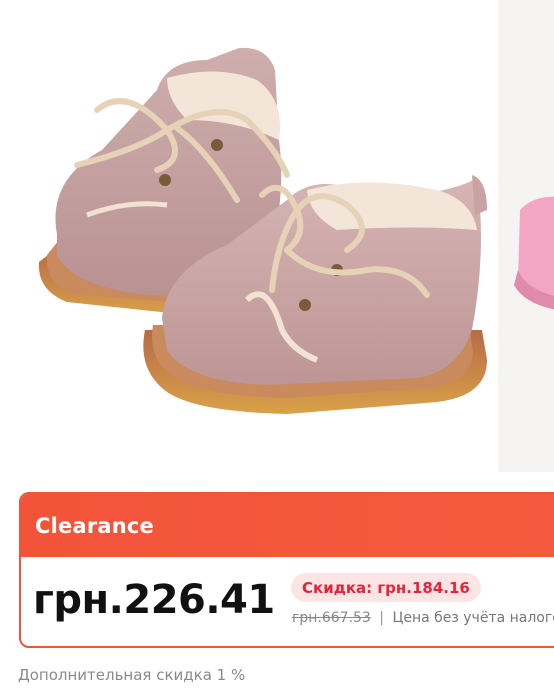 The width and height of the screenshot is (554, 699). What do you see at coordinates (287, 525) in the screenshot?
I see `clearance-header: Clearance` at bounding box center [287, 525].